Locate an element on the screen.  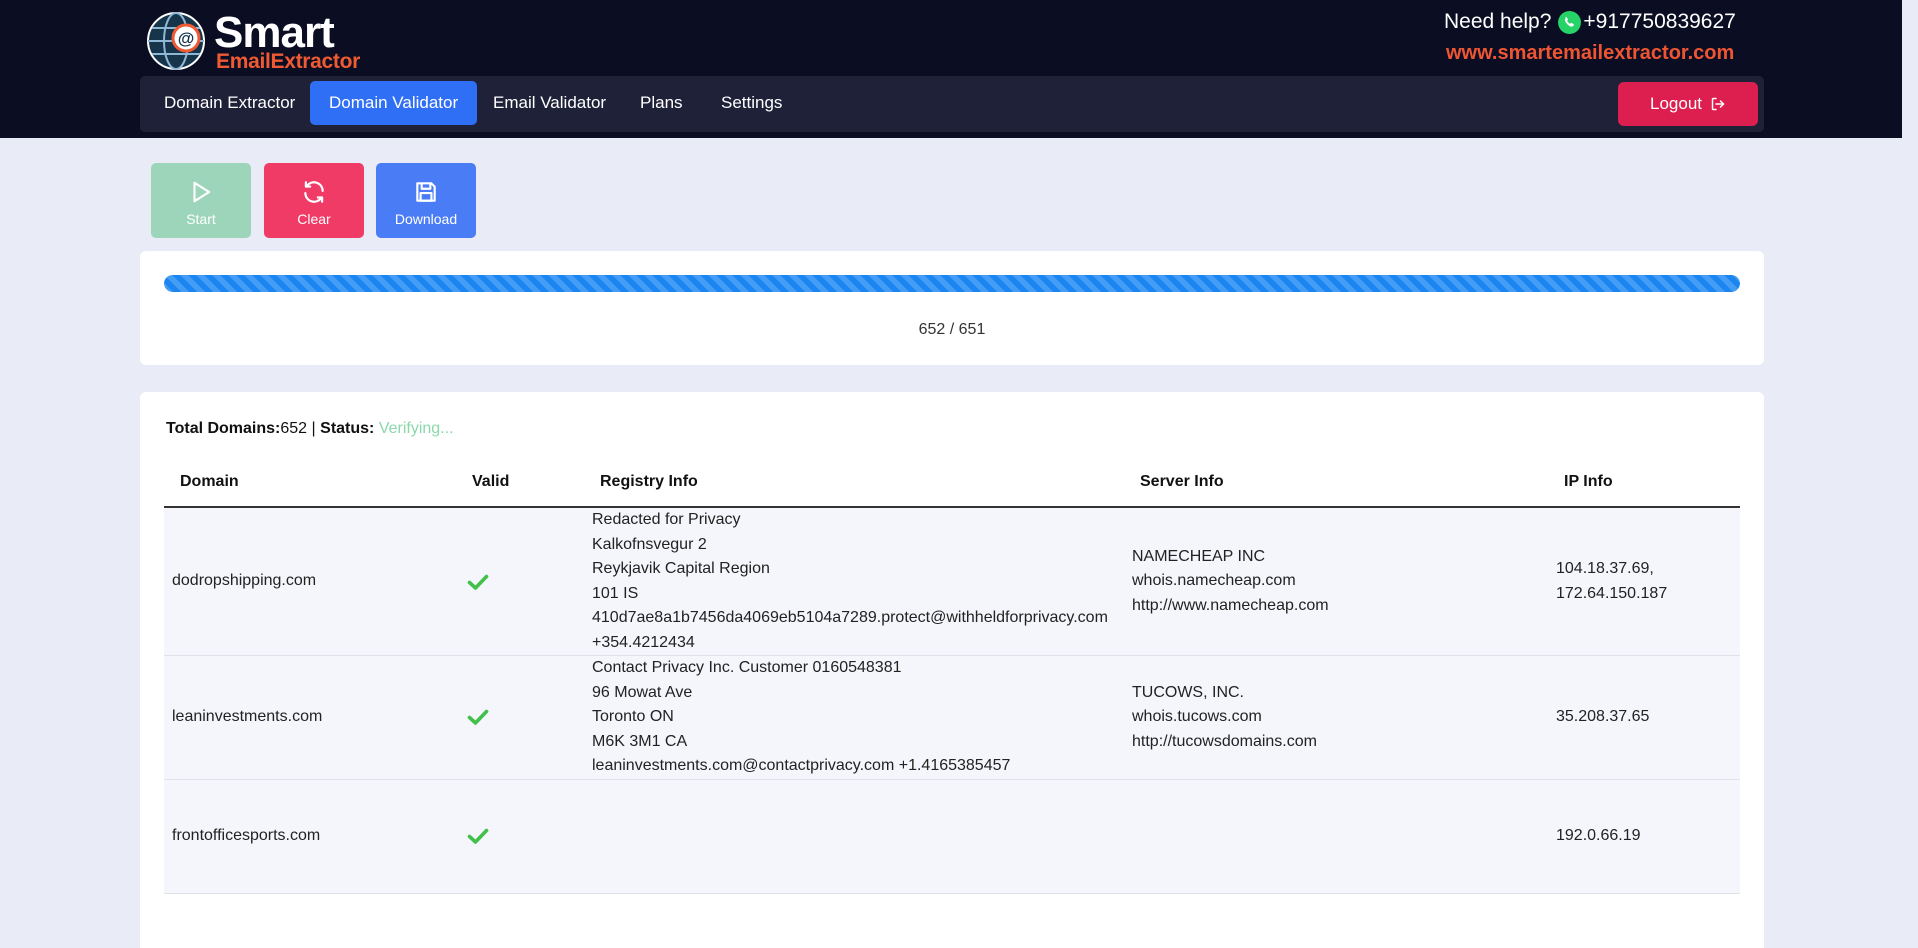
nav-plans: Plans is located at coordinates (661, 103).